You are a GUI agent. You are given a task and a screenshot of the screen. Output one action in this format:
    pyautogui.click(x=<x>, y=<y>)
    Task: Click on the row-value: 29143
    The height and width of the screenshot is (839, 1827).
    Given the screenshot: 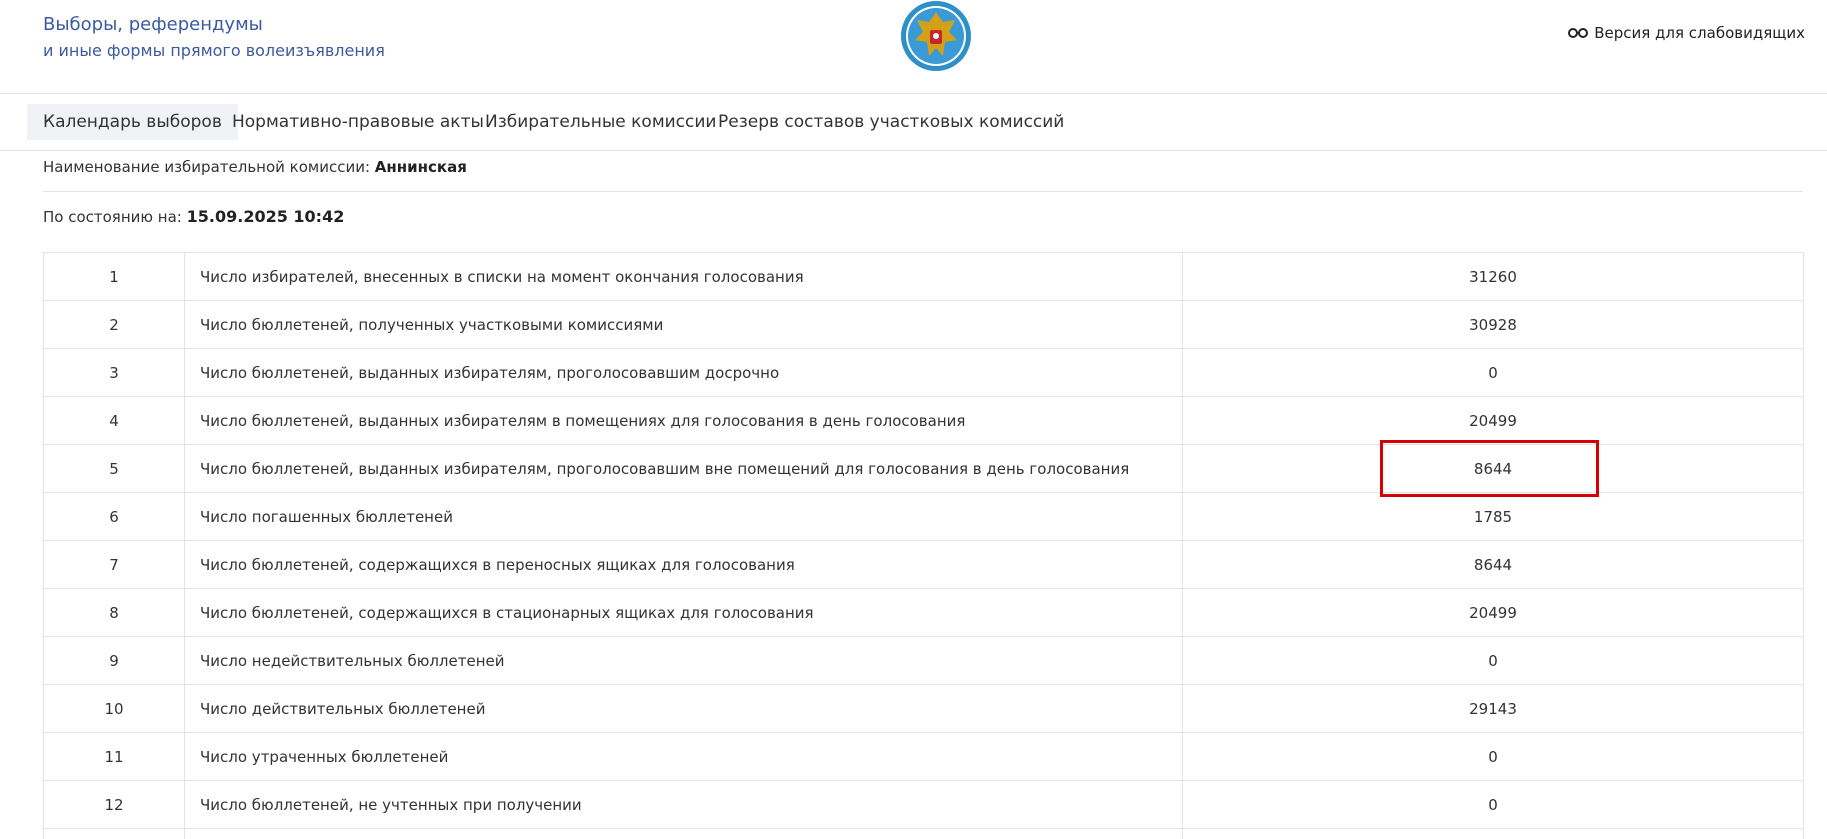 What is the action you would take?
    pyautogui.click(x=1493, y=708)
    